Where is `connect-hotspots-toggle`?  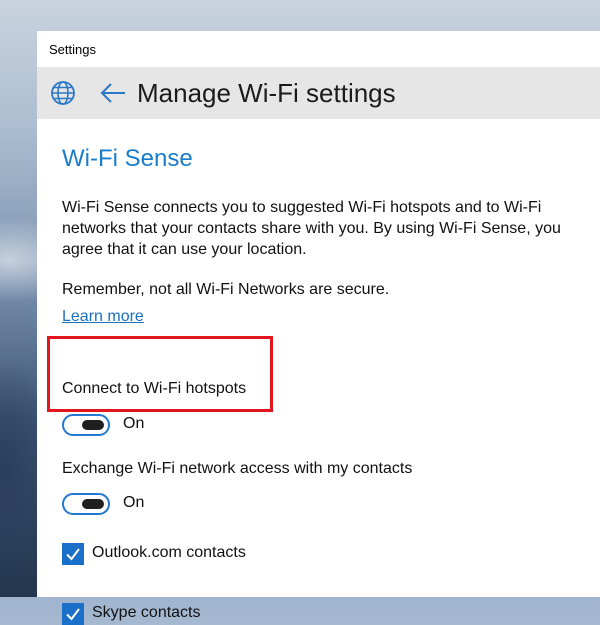
connect-hotspots-toggle is located at coordinates (86, 425).